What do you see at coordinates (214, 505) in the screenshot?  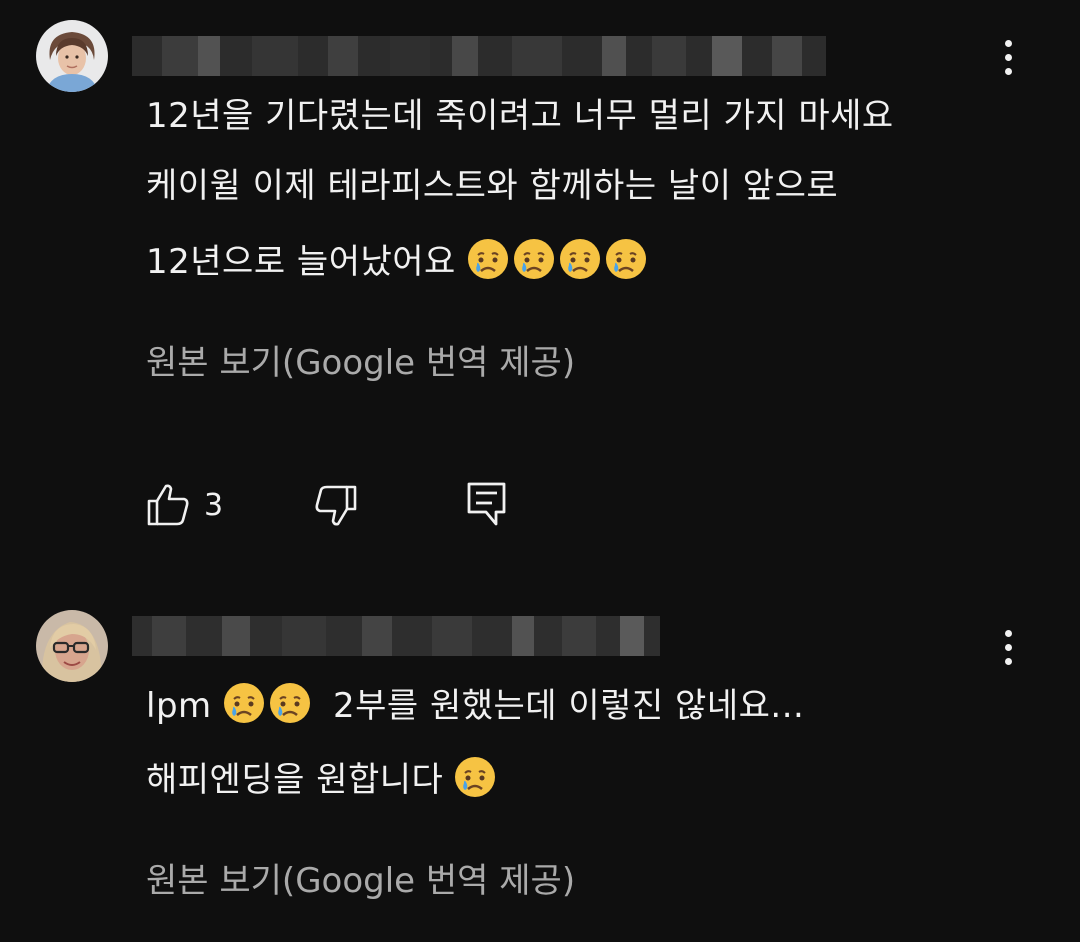 I see `like-count: 3` at bounding box center [214, 505].